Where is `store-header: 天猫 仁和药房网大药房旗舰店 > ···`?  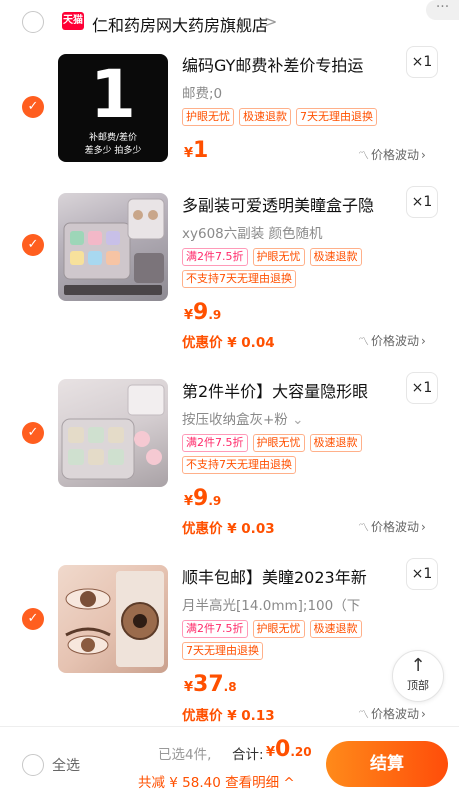
store-header: 天猫 仁和药房网大药房旗舰店 > ··· is located at coordinates (229, 23).